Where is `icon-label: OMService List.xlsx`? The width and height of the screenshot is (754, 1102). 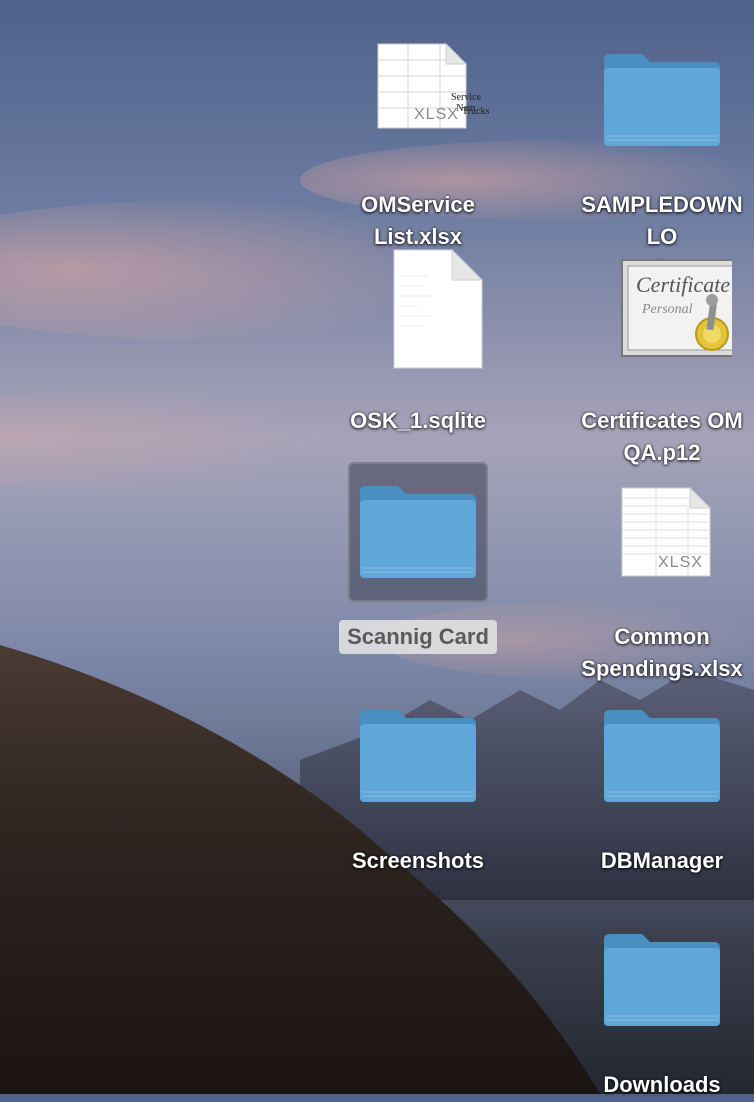
icon-label: OMService List.xlsx is located at coordinates (418, 220).